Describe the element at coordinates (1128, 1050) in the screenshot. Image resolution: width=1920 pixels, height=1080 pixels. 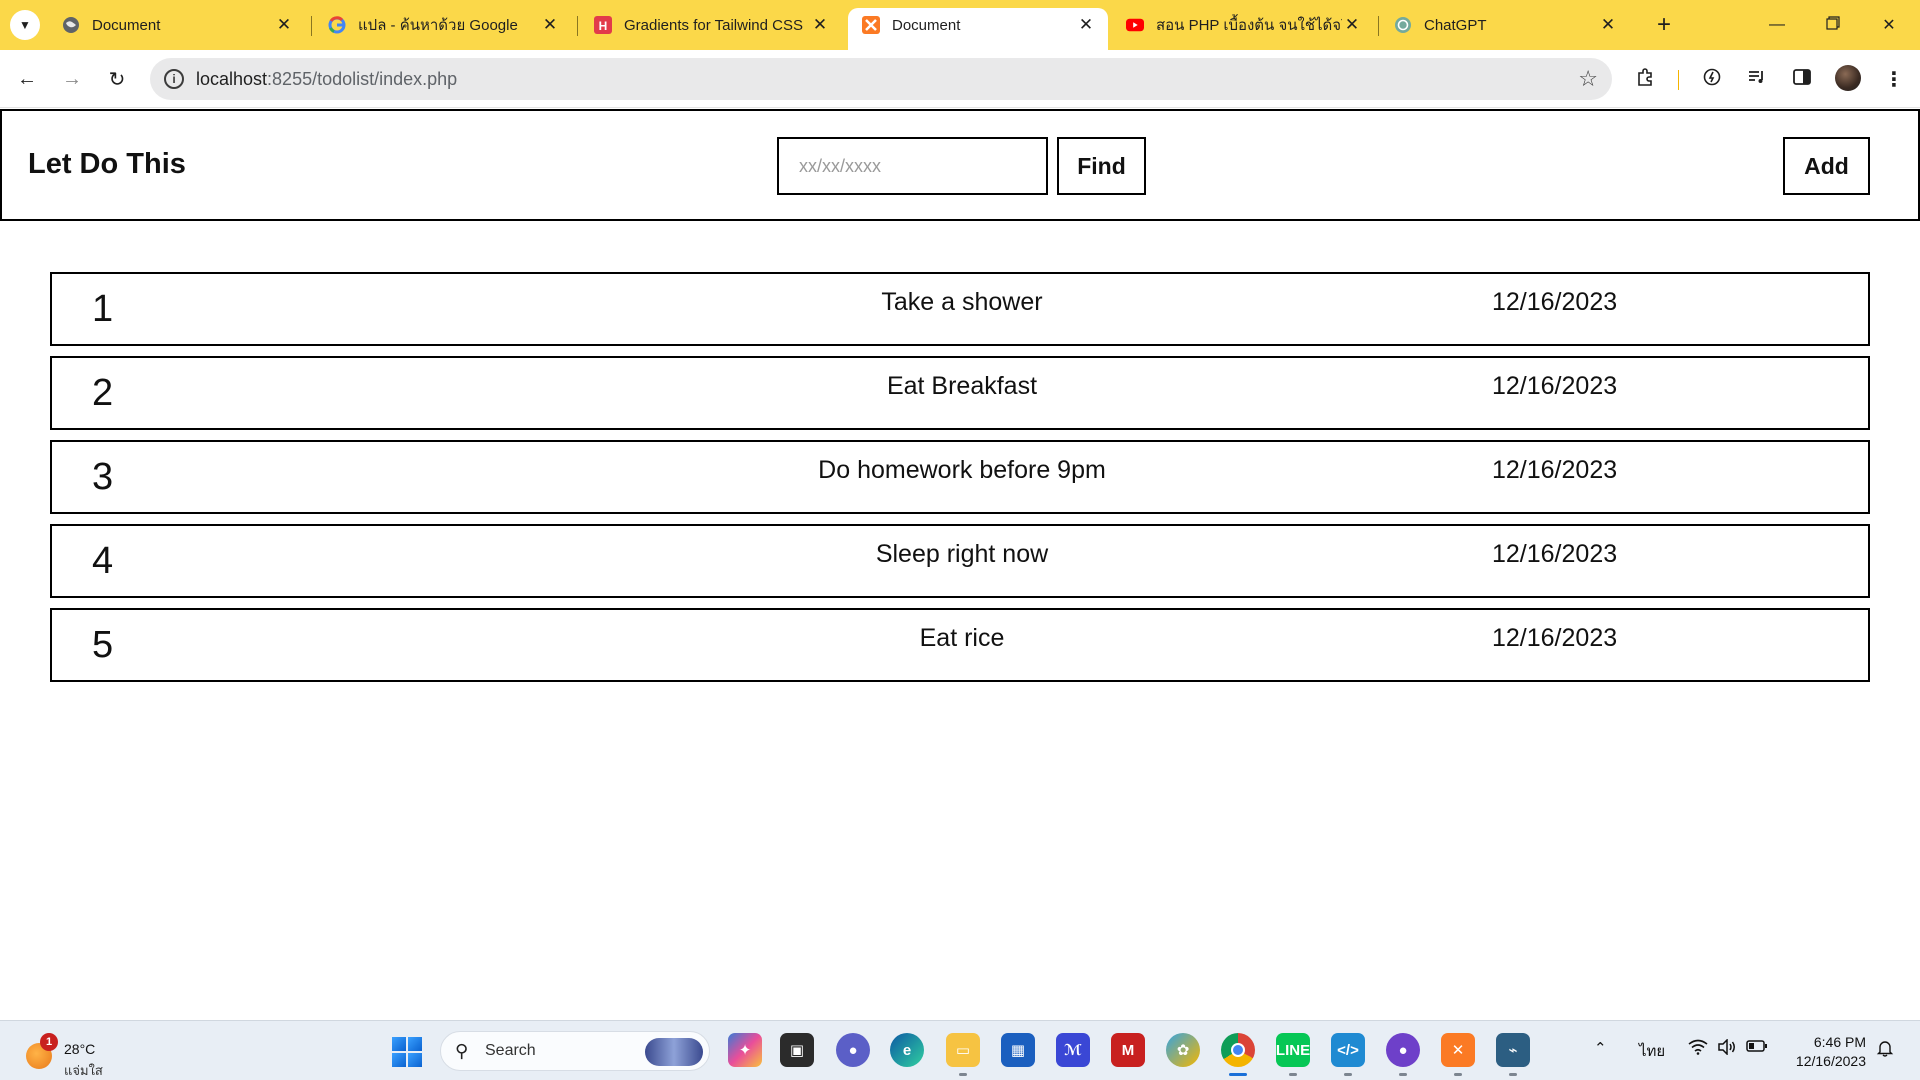
I see `mcafee-icon: M` at that location.